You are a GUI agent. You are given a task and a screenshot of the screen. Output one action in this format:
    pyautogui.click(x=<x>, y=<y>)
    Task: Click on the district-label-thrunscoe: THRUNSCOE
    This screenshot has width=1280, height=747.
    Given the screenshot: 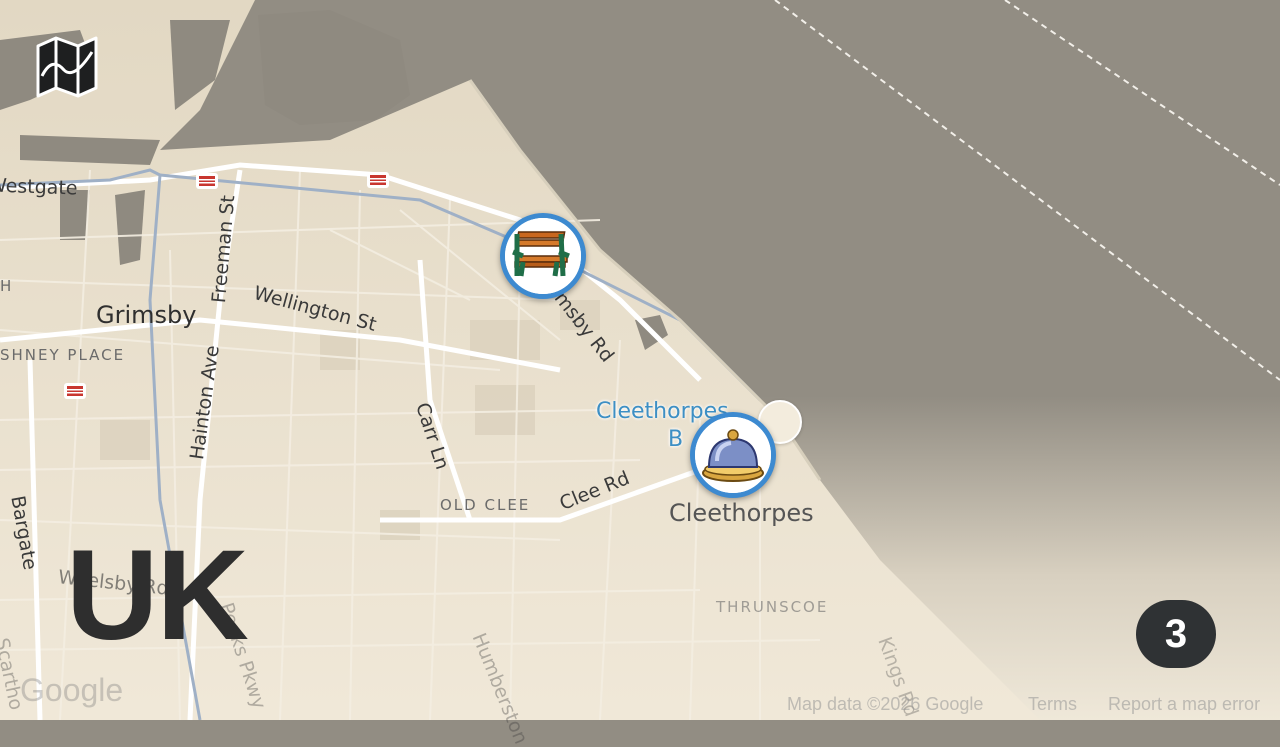 What is the action you would take?
    pyautogui.click(x=772, y=607)
    